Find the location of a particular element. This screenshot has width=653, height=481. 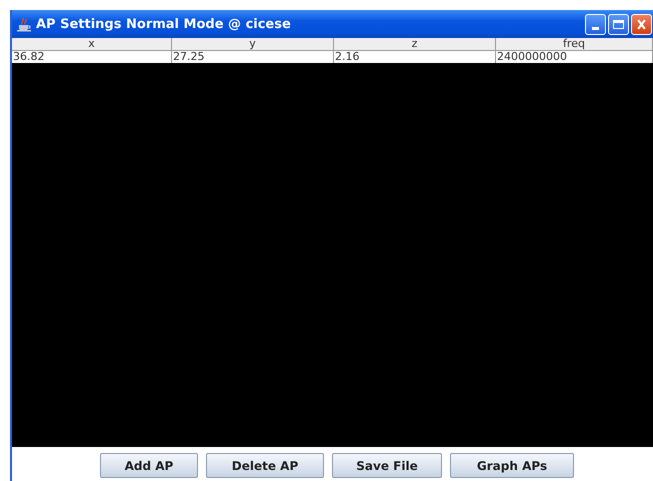

table-cell: 2.16 is located at coordinates (415, 57).